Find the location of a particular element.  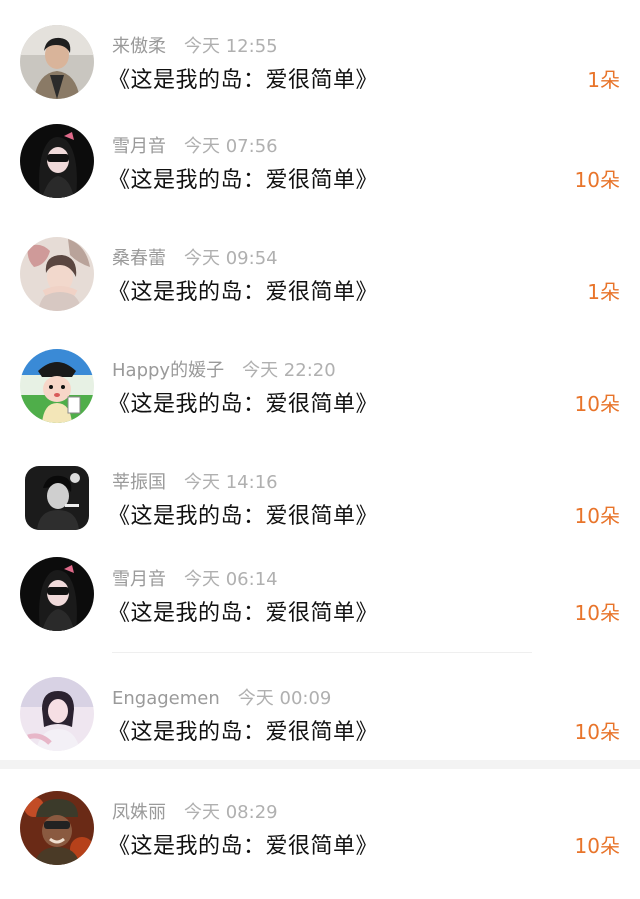

sender-name: Engagemen is located at coordinates (166, 698).